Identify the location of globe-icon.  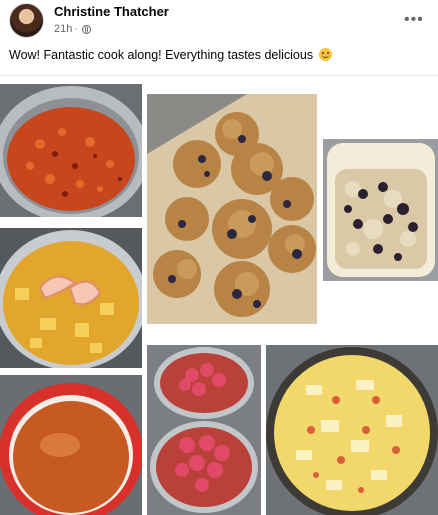
(87, 29).